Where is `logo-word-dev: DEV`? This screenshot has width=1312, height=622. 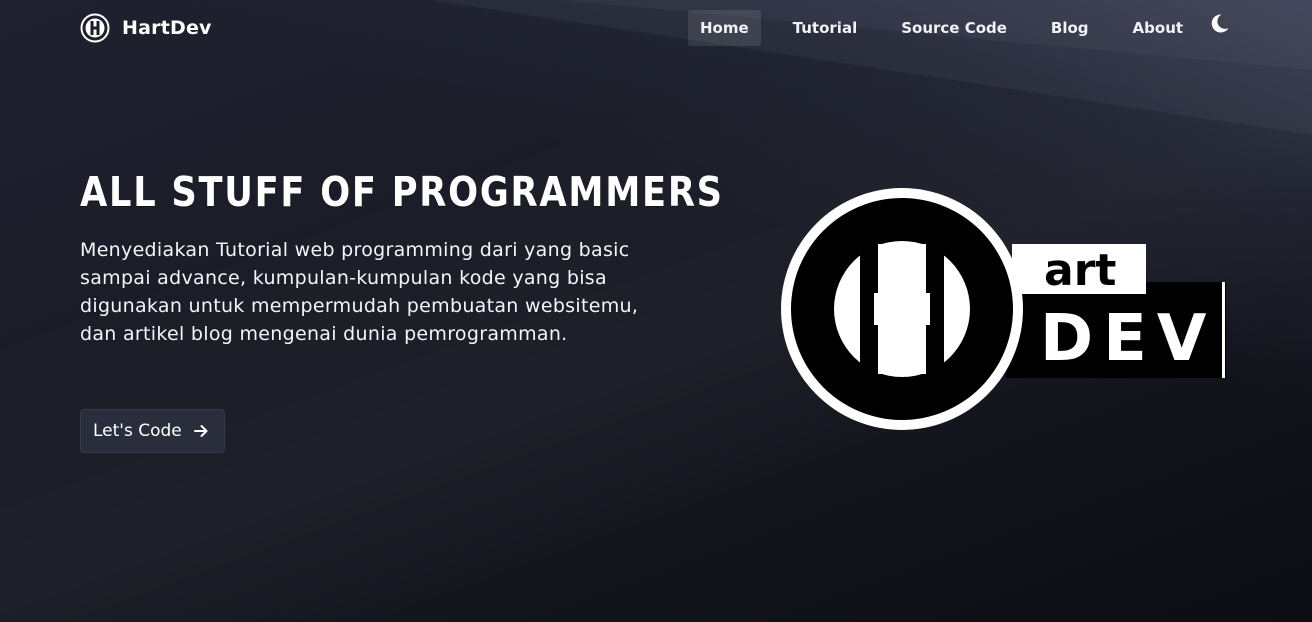
logo-word-dev: DEV is located at coordinates (1128, 339).